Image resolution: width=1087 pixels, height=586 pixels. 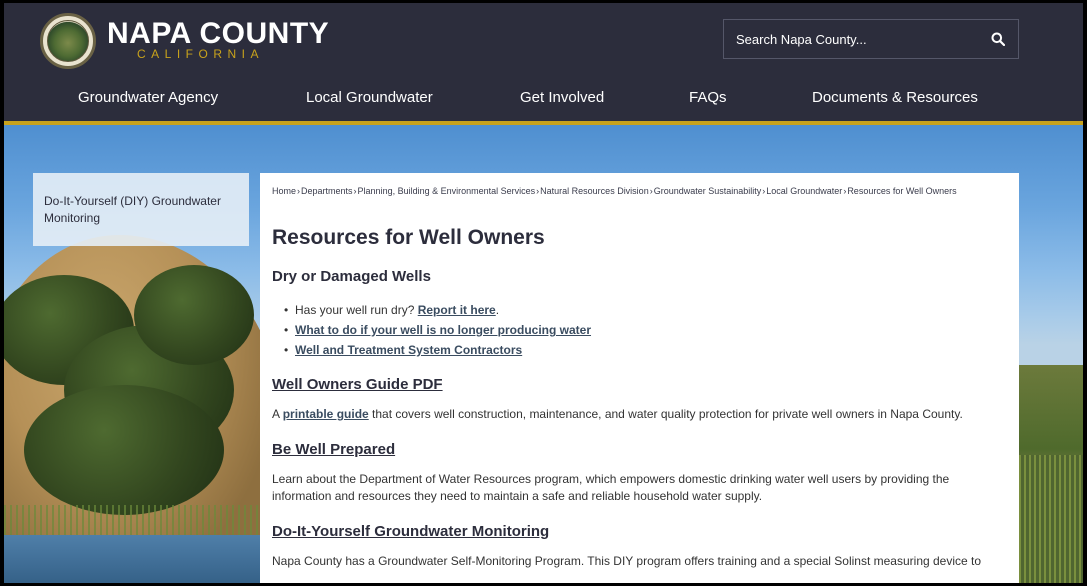 What do you see at coordinates (201, 54) in the screenshot?
I see `site-subtitle: CALIFORNIA` at bounding box center [201, 54].